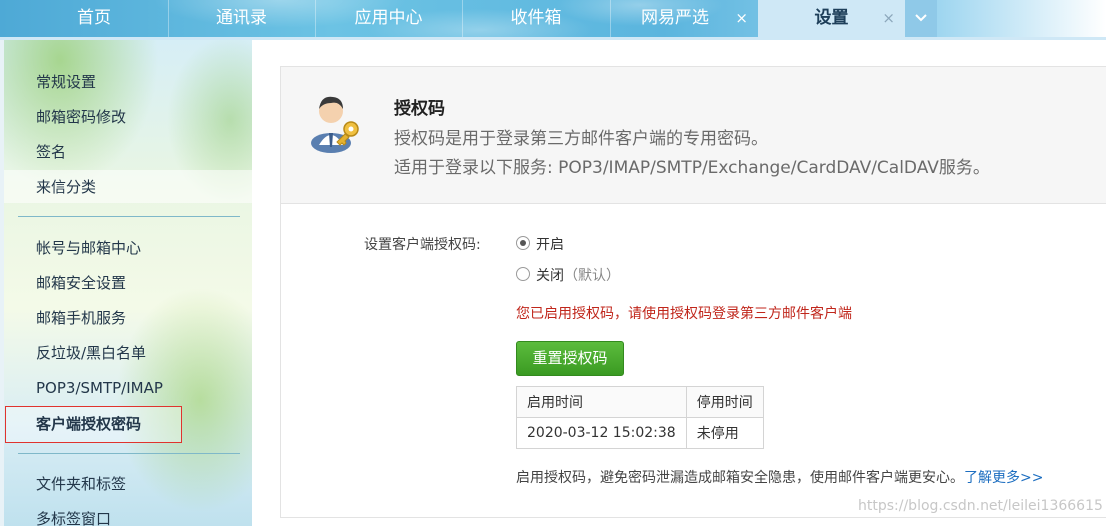  What do you see at coordinates (570, 358) in the screenshot?
I see `reset-auth-code-button: 重置授权码` at bounding box center [570, 358].